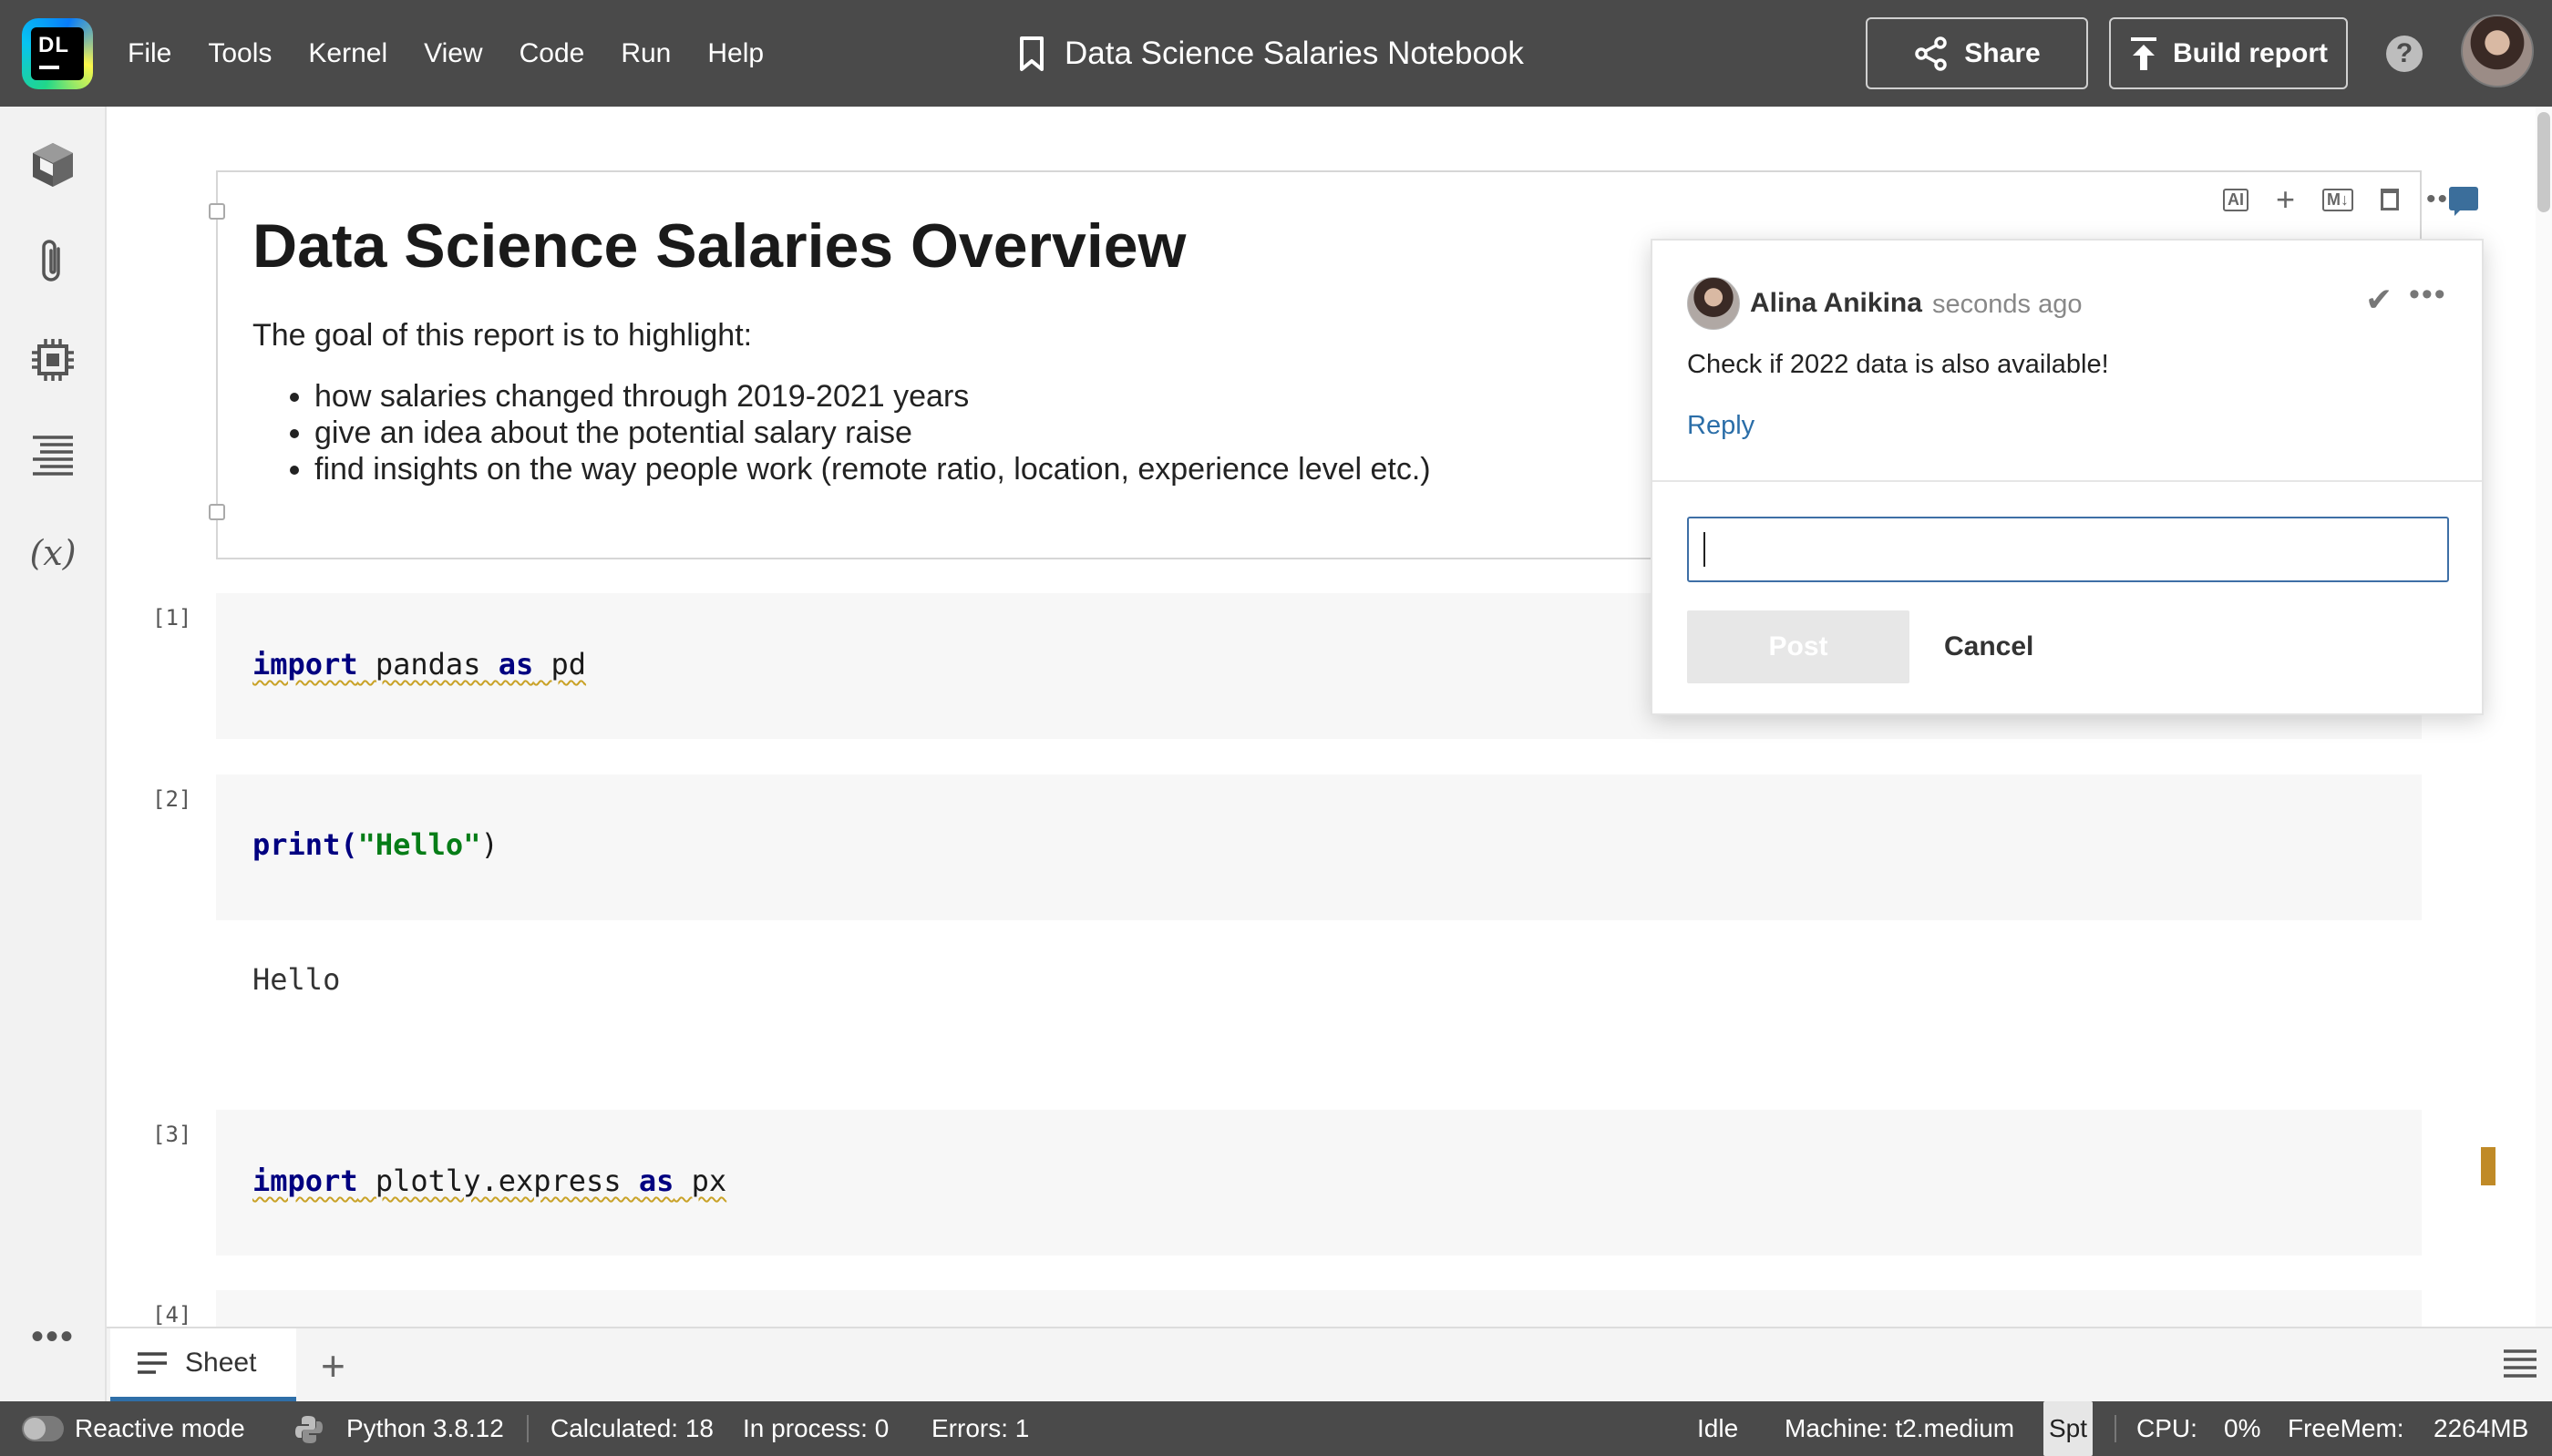  What do you see at coordinates (1713, 303) in the screenshot?
I see `comment-author-avatar` at bounding box center [1713, 303].